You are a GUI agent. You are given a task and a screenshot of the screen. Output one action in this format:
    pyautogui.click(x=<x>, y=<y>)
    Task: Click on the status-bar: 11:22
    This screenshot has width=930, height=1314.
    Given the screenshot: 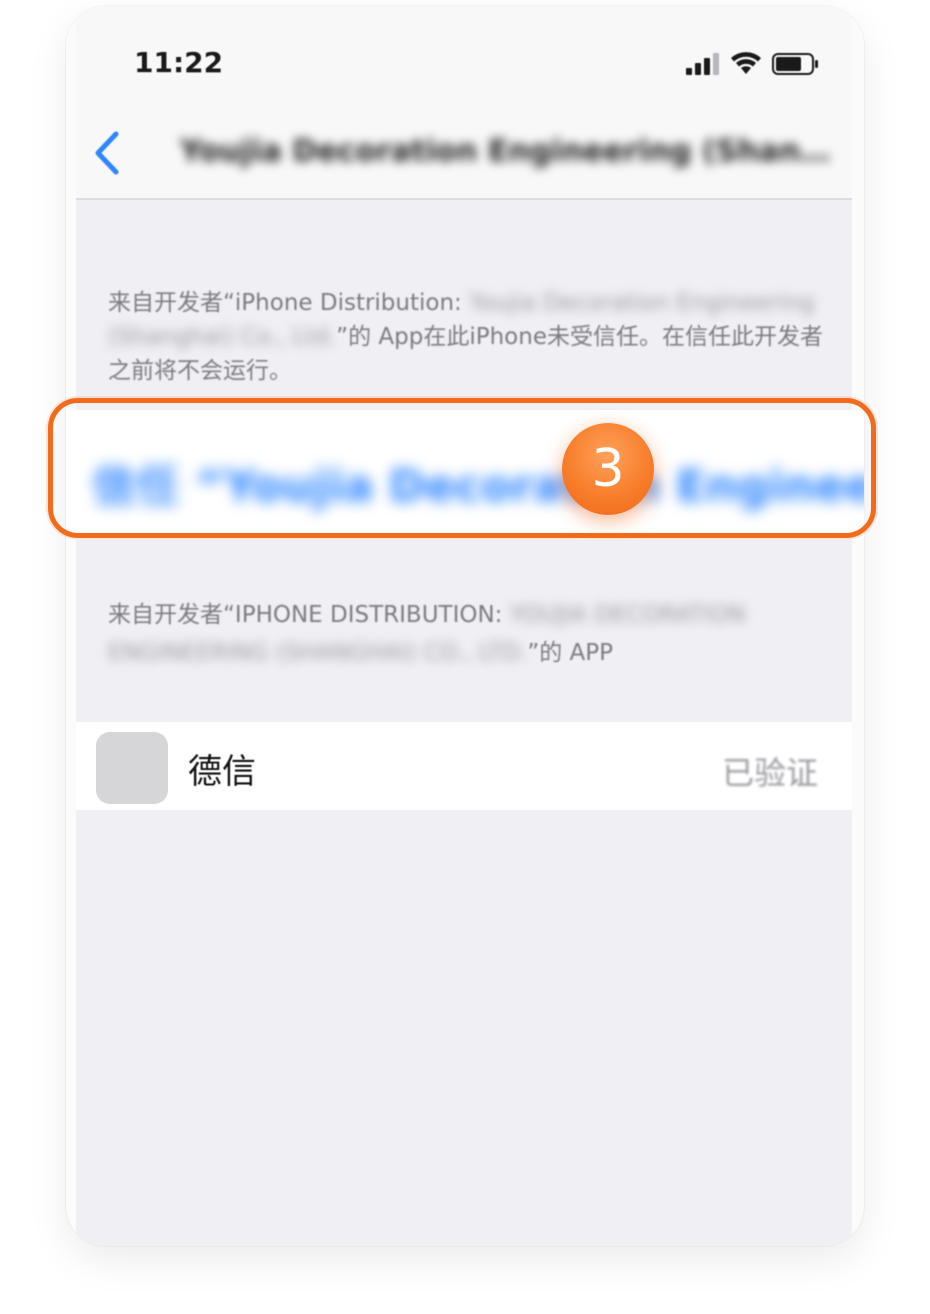 What is the action you would take?
    pyautogui.click(x=464, y=56)
    